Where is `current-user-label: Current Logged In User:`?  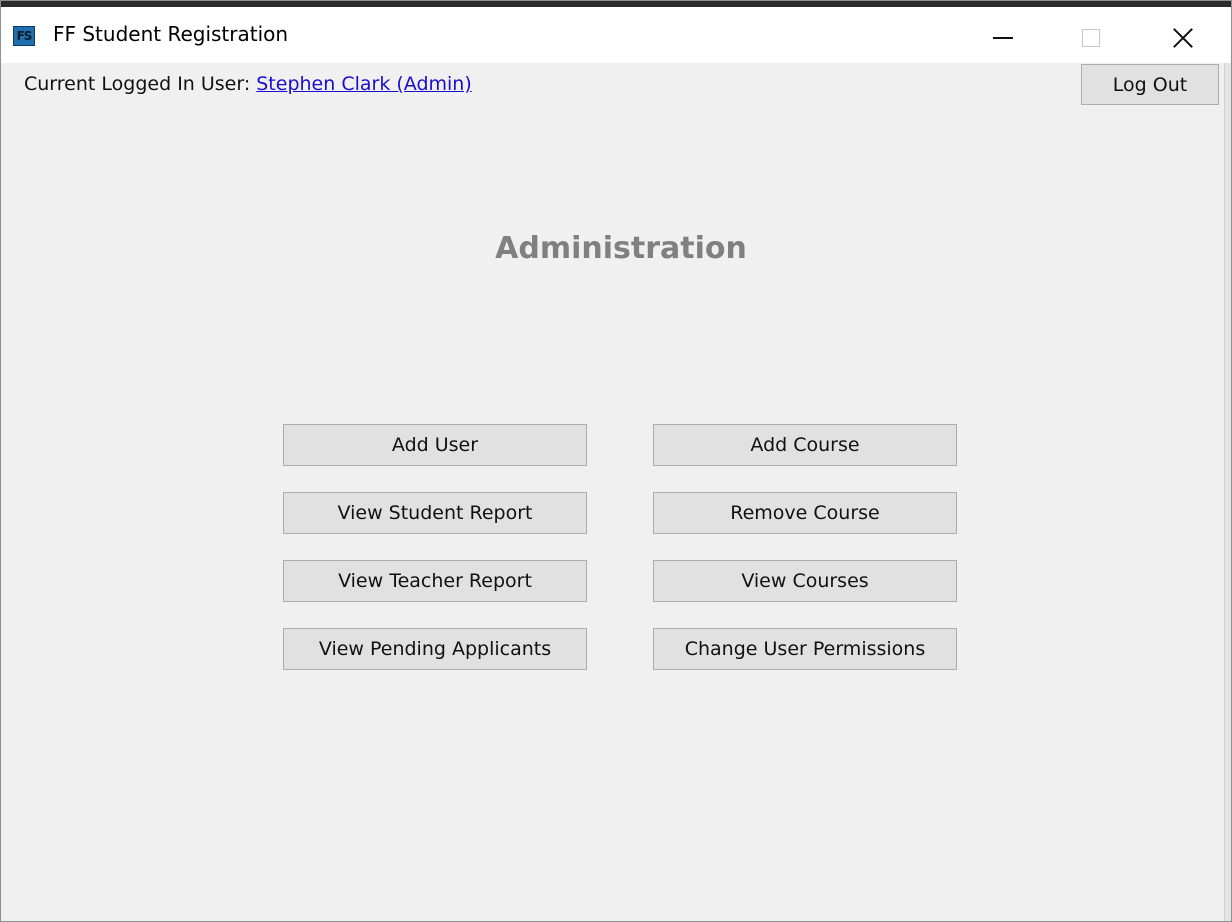
current-user-label: Current Logged In User: is located at coordinates (137, 84).